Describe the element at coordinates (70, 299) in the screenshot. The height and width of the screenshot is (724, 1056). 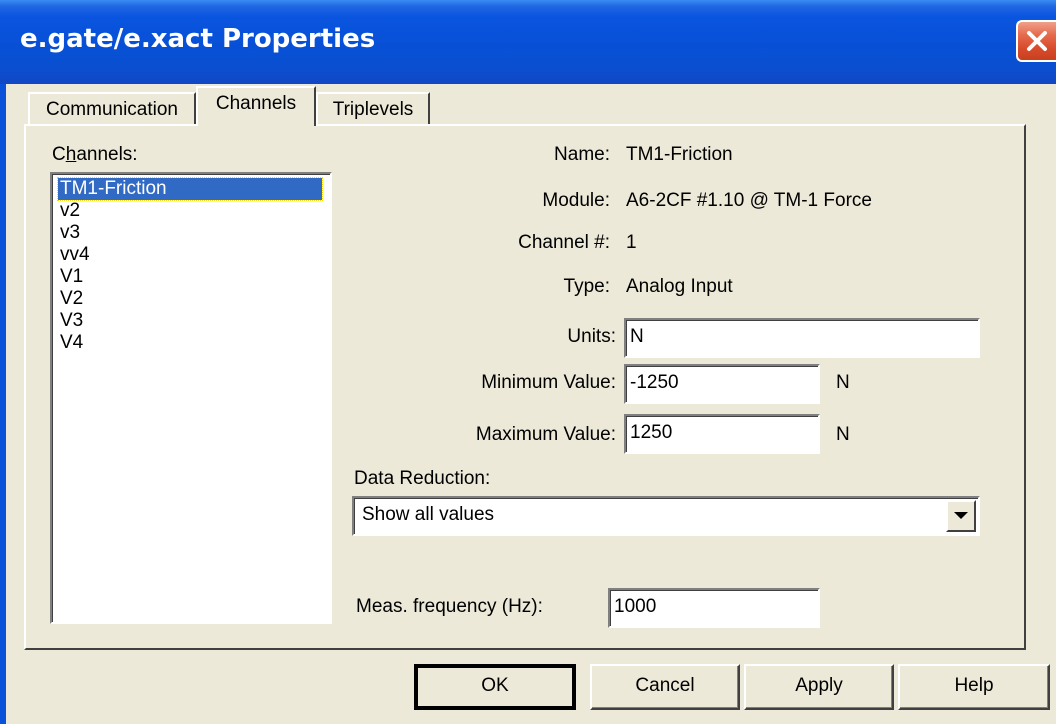
I see `list-item: V2` at that location.